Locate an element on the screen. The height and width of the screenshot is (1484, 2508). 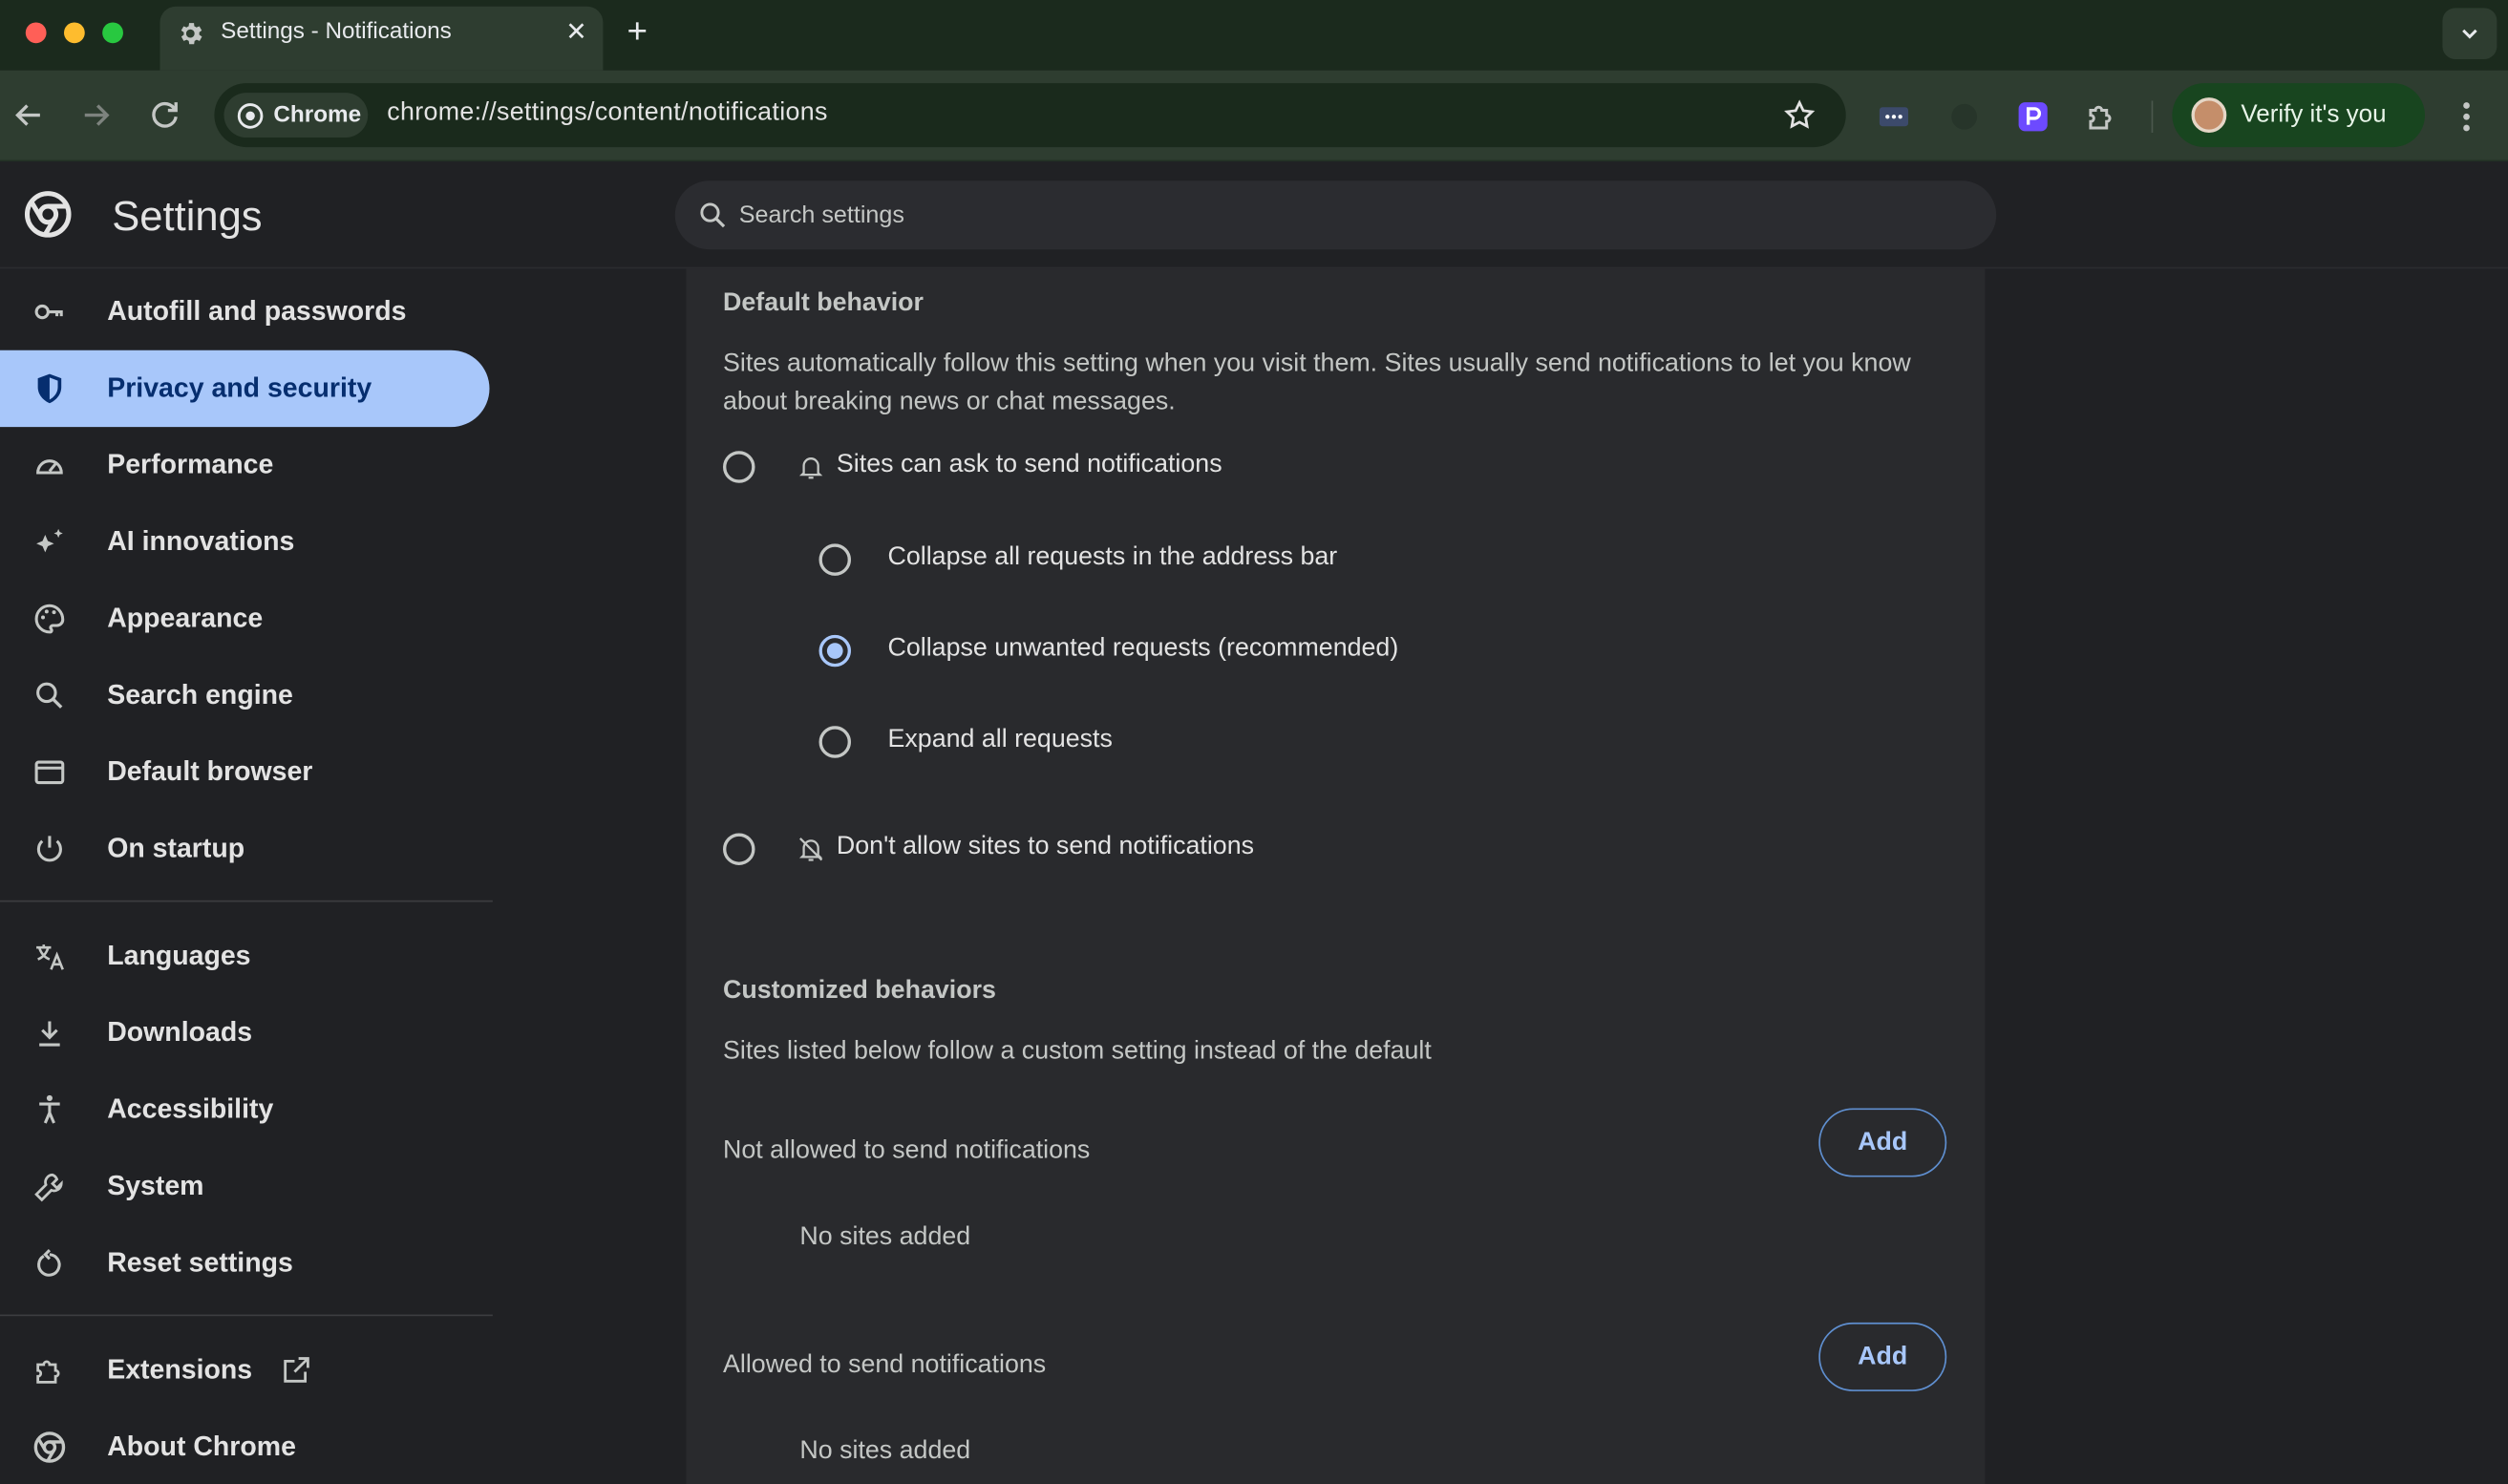
settings-header: Settings Search settings is located at coordinates (1254, 215).